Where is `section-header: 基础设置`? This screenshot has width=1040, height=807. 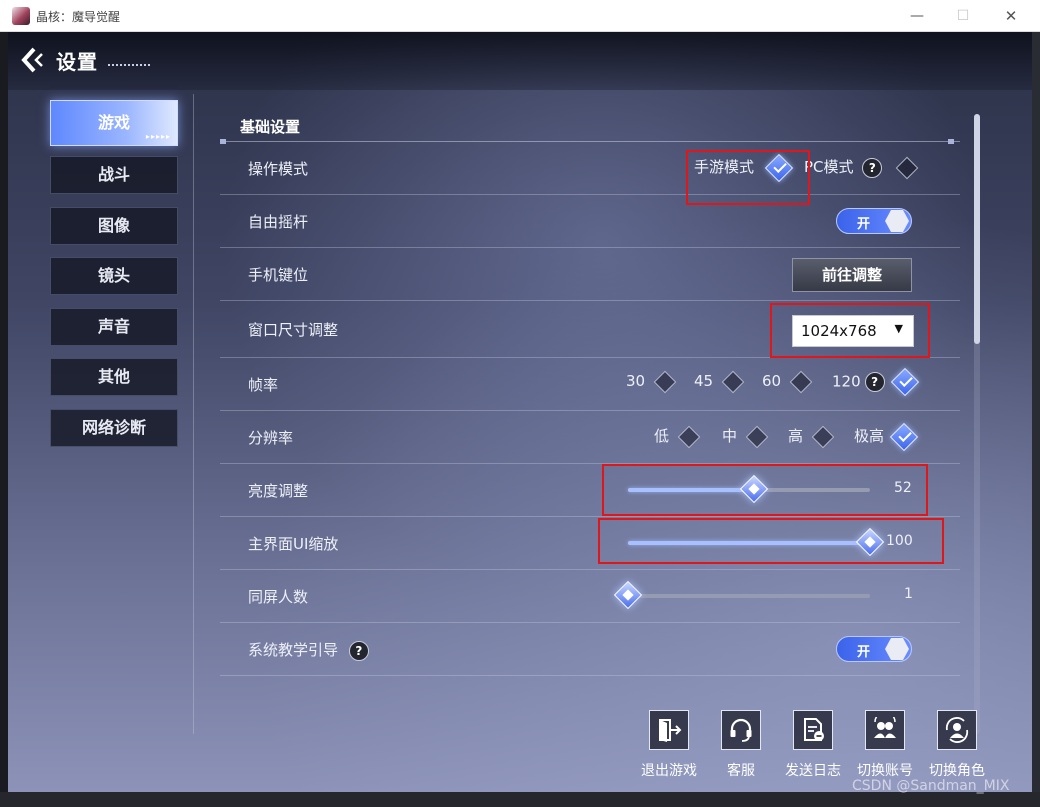 section-header: 基础设置 is located at coordinates (590, 129).